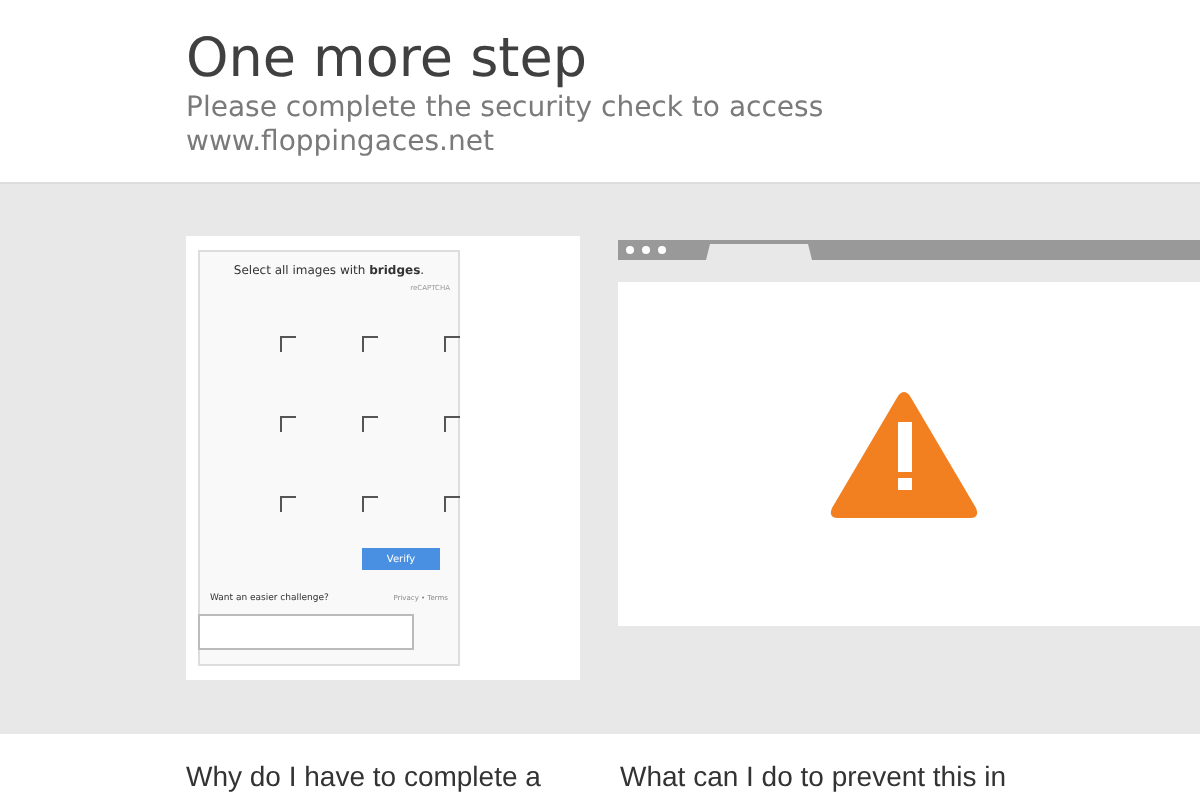 This screenshot has width=1200, height=800. What do you see at coordinates (341, 143) in the screenshot?
I see `domain-text: www.floppingaces.net` at bounding box center [341, 143].